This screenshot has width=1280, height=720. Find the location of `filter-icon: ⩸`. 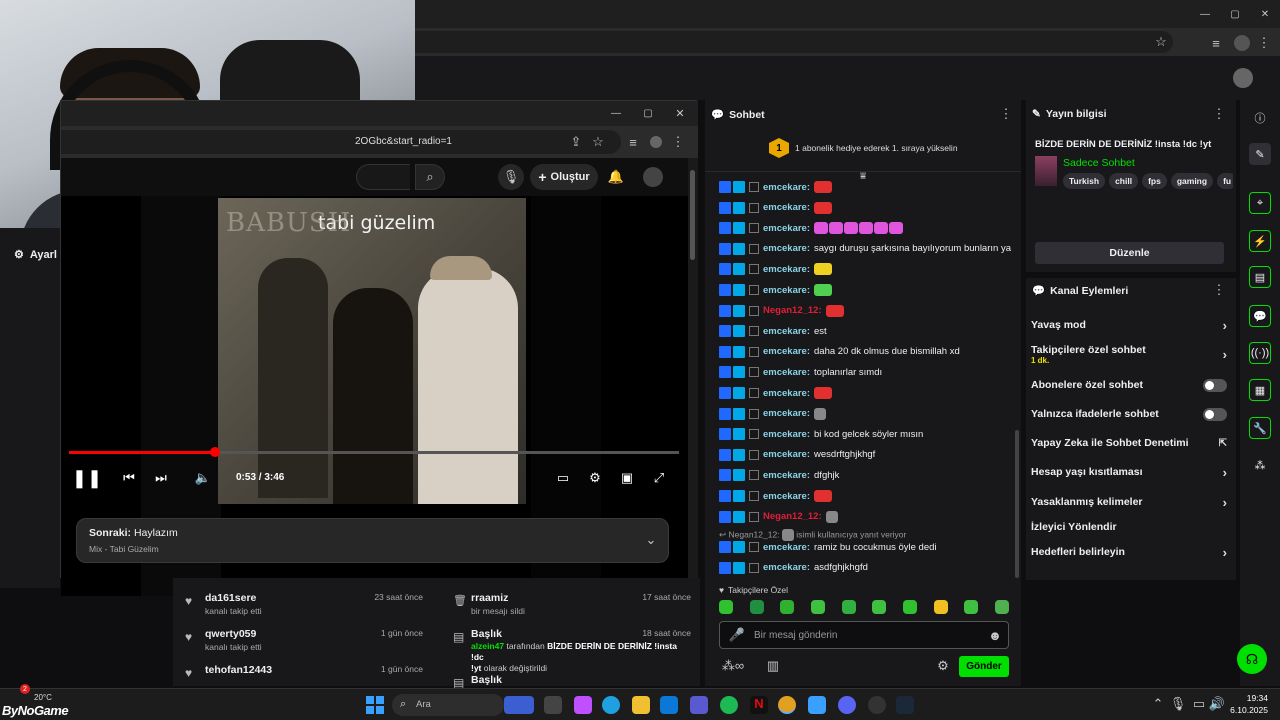

filter-icon: ⩸ is located at coordinates (863, 176).